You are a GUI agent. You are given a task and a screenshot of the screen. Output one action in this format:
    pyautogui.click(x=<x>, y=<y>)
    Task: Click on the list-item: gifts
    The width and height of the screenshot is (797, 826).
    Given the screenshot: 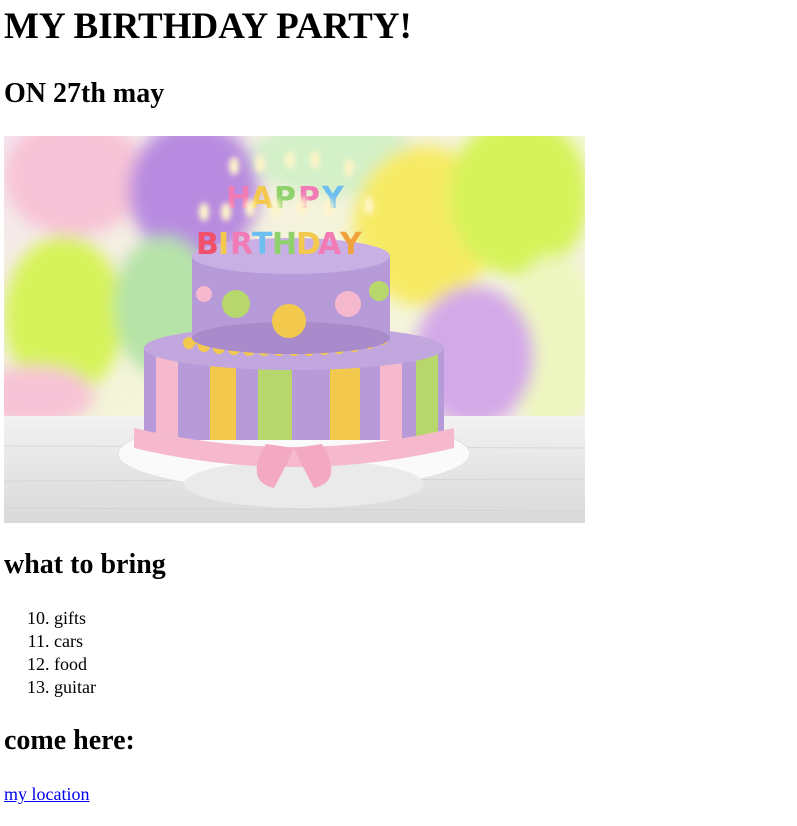 What is the action you would take?
    pyautogui.click(x=75, y=618)
    